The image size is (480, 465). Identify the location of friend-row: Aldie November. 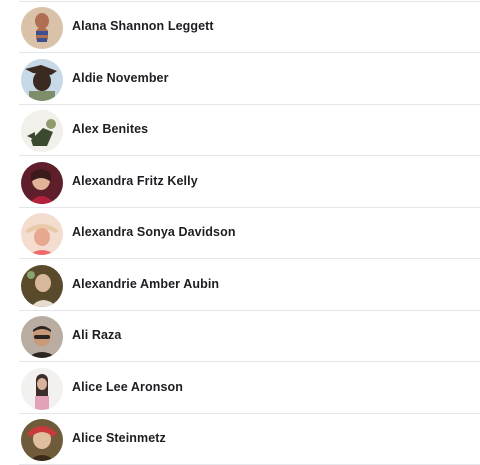
(240, 79).